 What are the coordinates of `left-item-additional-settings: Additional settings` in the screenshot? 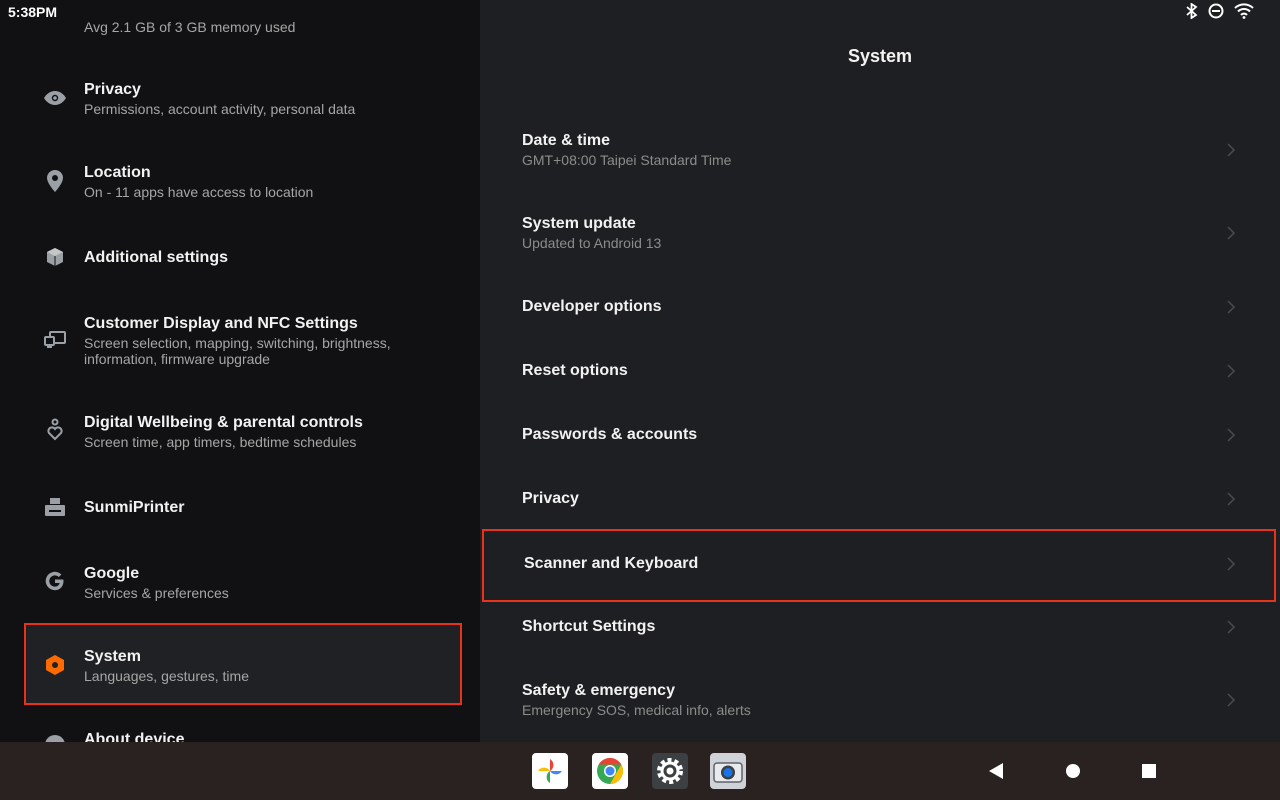 It's located at (243, 257).